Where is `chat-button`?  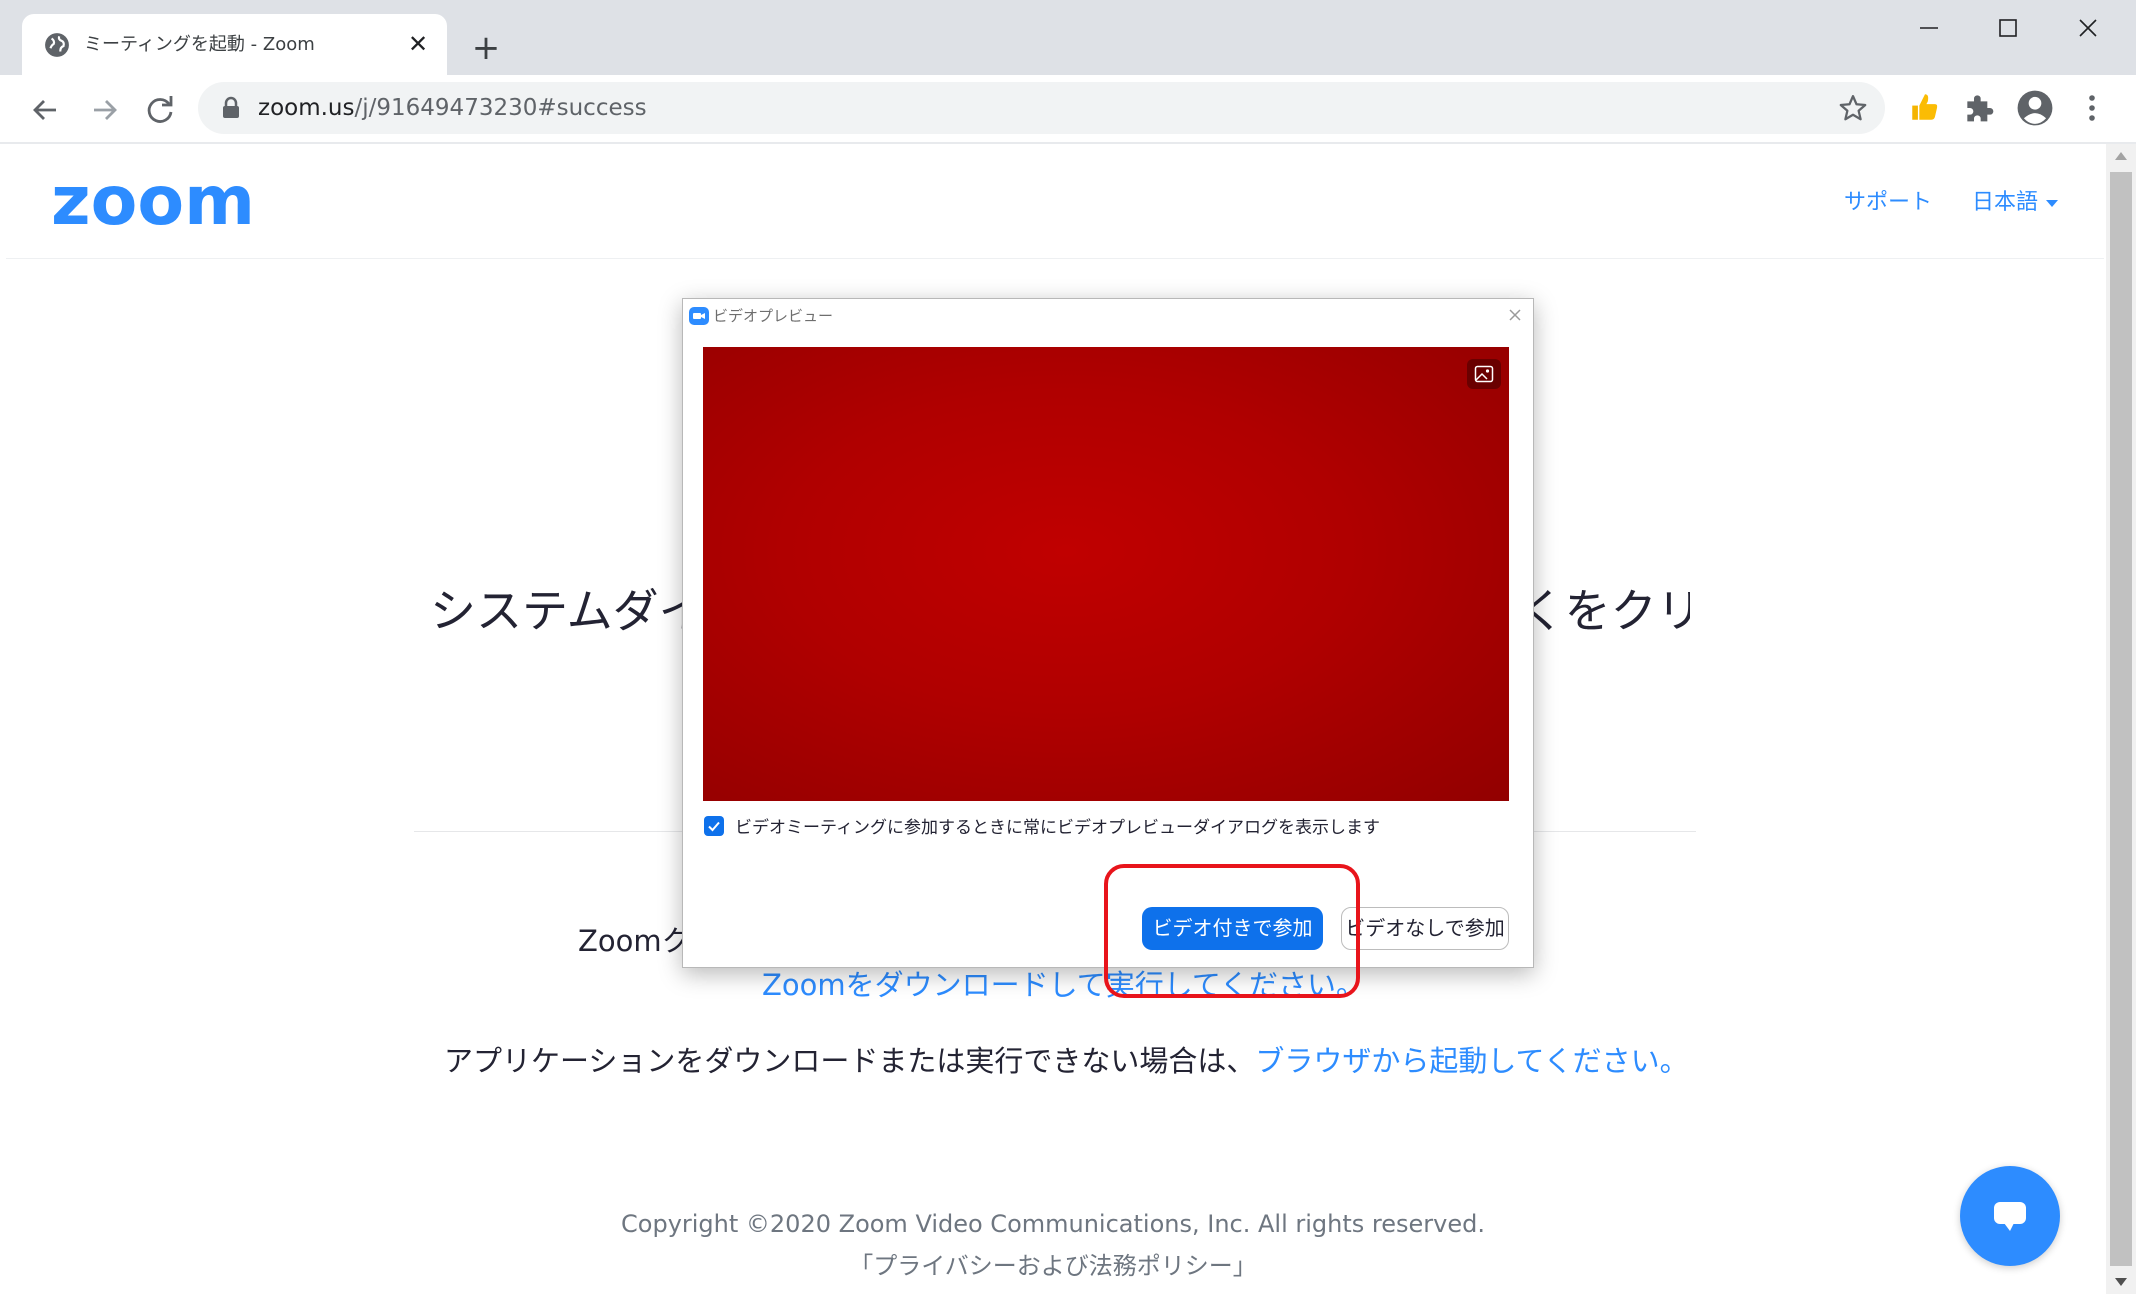 chat-button is located at coordinates (2010, 1216).